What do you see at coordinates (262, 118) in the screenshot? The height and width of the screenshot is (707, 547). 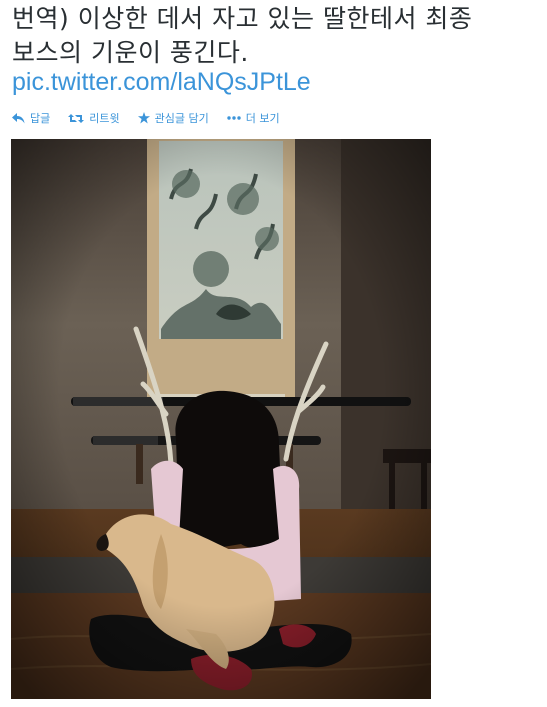 I see `more-label: 더 보기` at bounding box center [262, 118].